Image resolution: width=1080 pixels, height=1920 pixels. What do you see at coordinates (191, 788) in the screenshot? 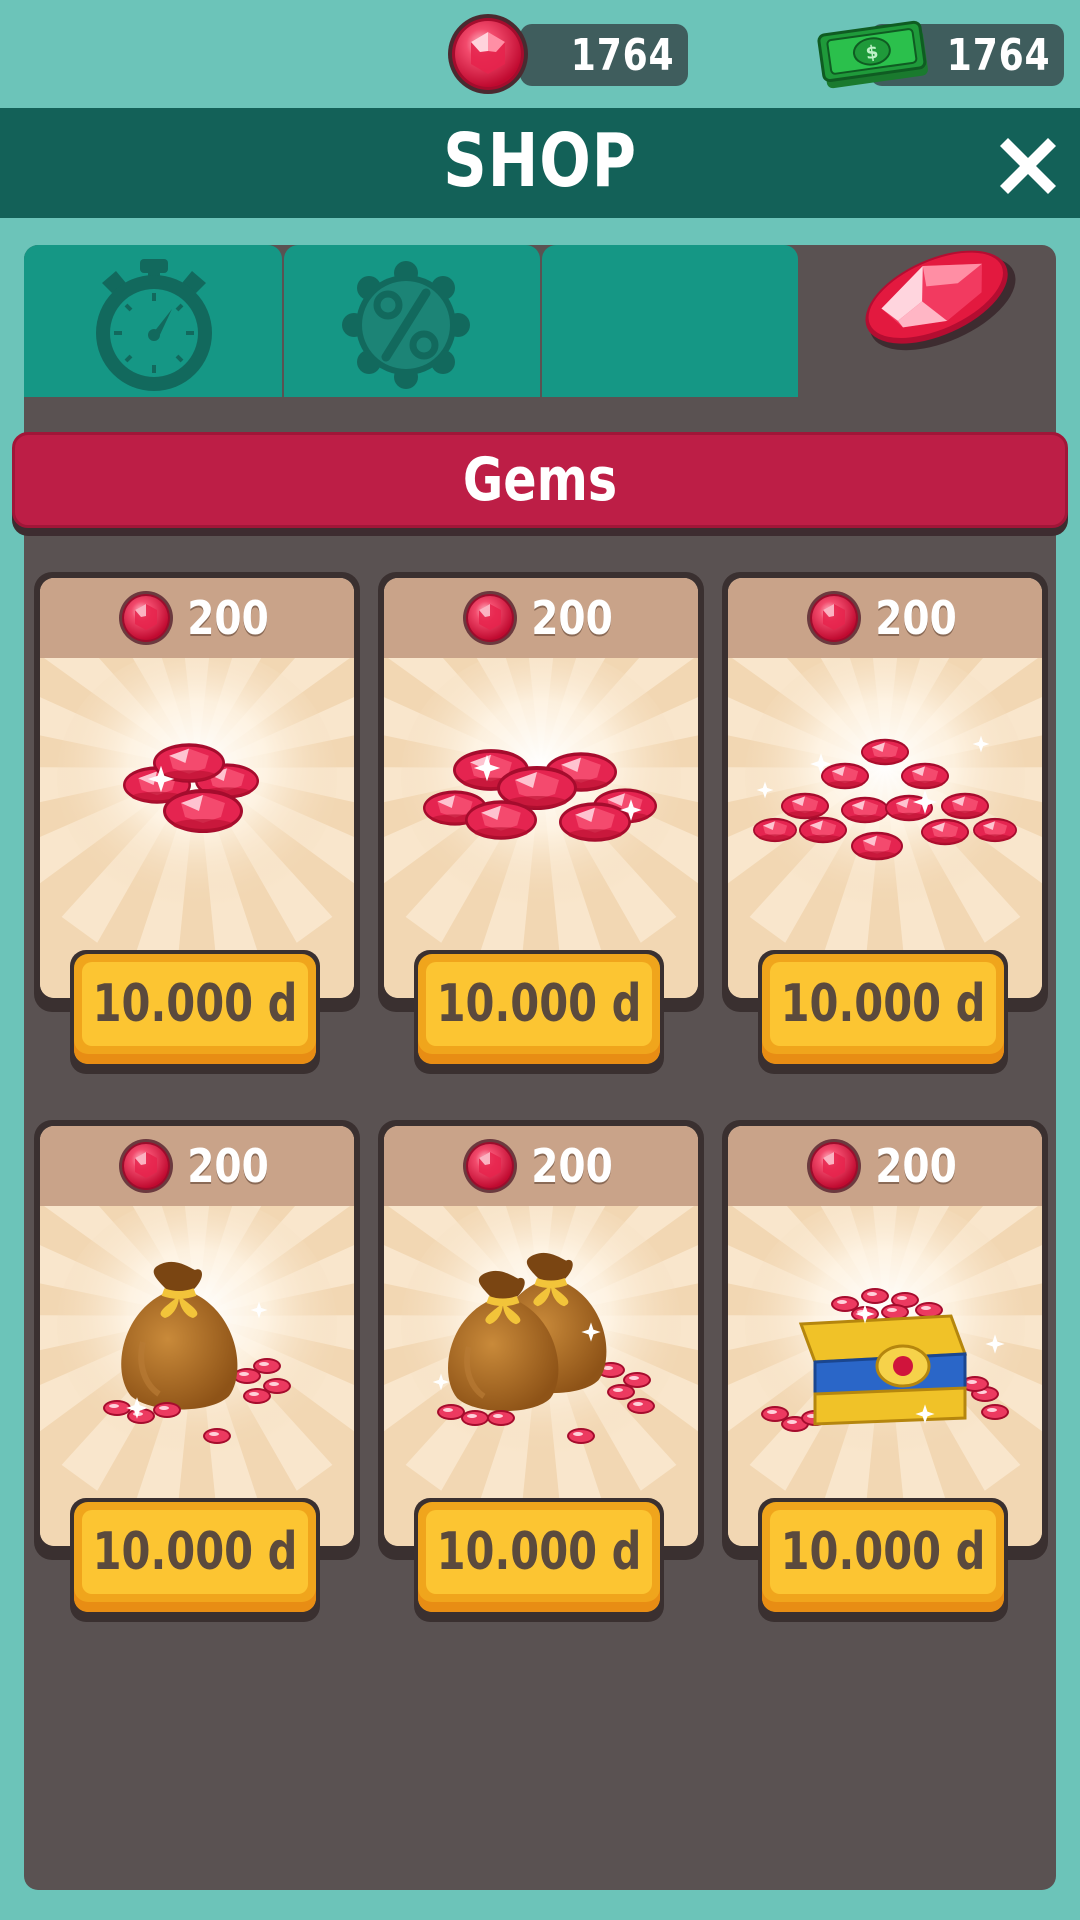
I see `small-gem-pile-image` at bounding box center [191, 788].